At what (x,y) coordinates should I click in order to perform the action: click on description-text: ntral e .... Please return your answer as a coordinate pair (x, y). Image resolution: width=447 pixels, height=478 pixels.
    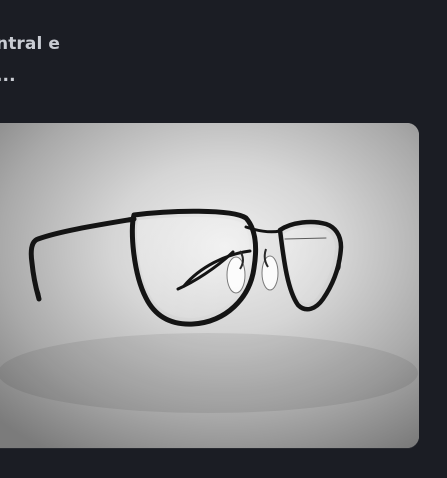
    Looking at the image, I should click on (223, 60).